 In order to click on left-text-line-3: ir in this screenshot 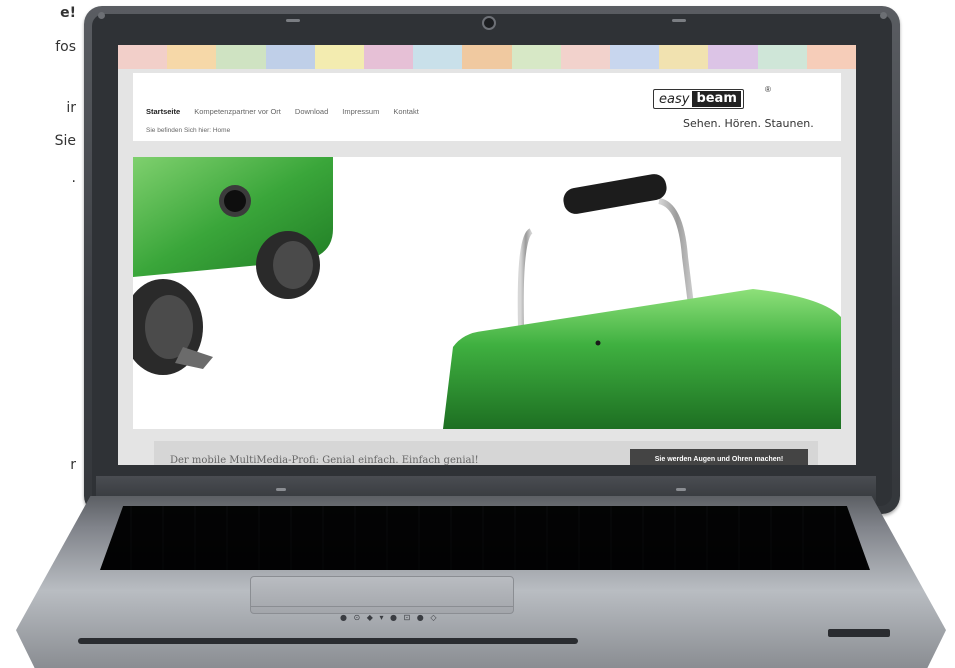, I will do `click(71, 108)`.